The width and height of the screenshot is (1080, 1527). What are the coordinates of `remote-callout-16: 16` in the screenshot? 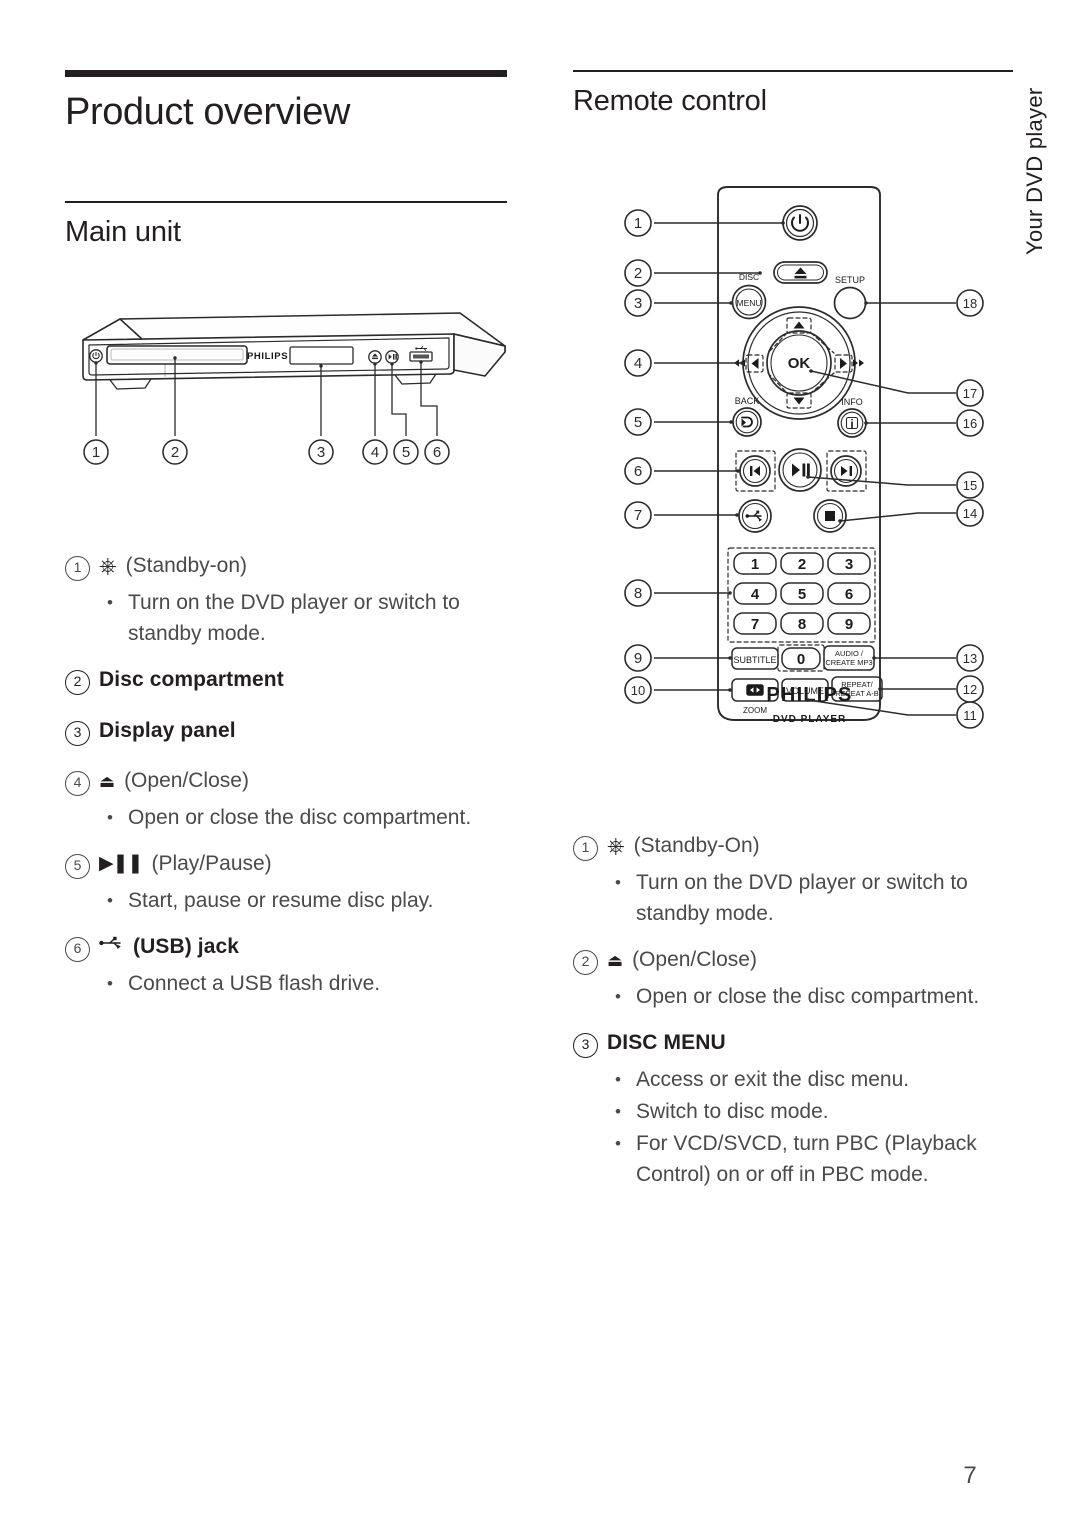 It's located at (970, 423).